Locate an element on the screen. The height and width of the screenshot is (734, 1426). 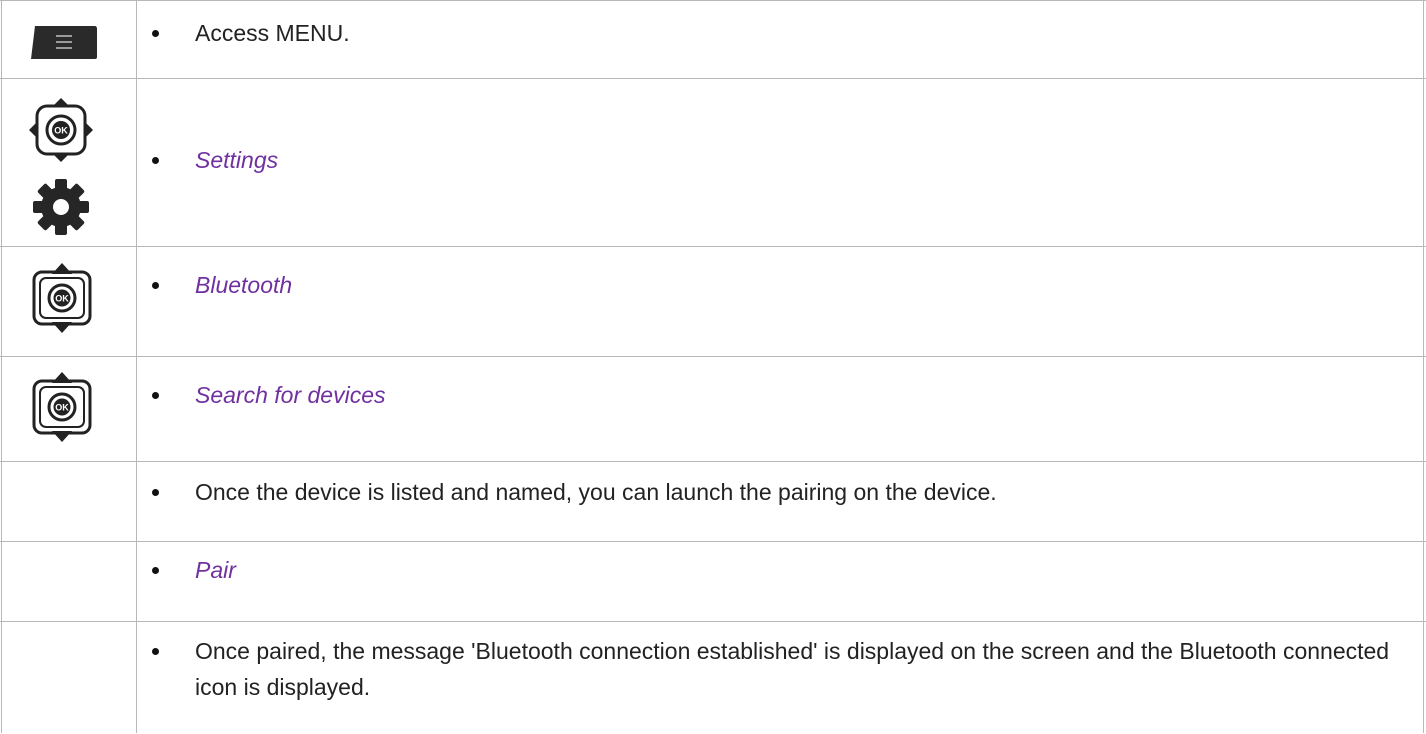
navigator-4way-icon: OK is located at coordinates (61, 130).